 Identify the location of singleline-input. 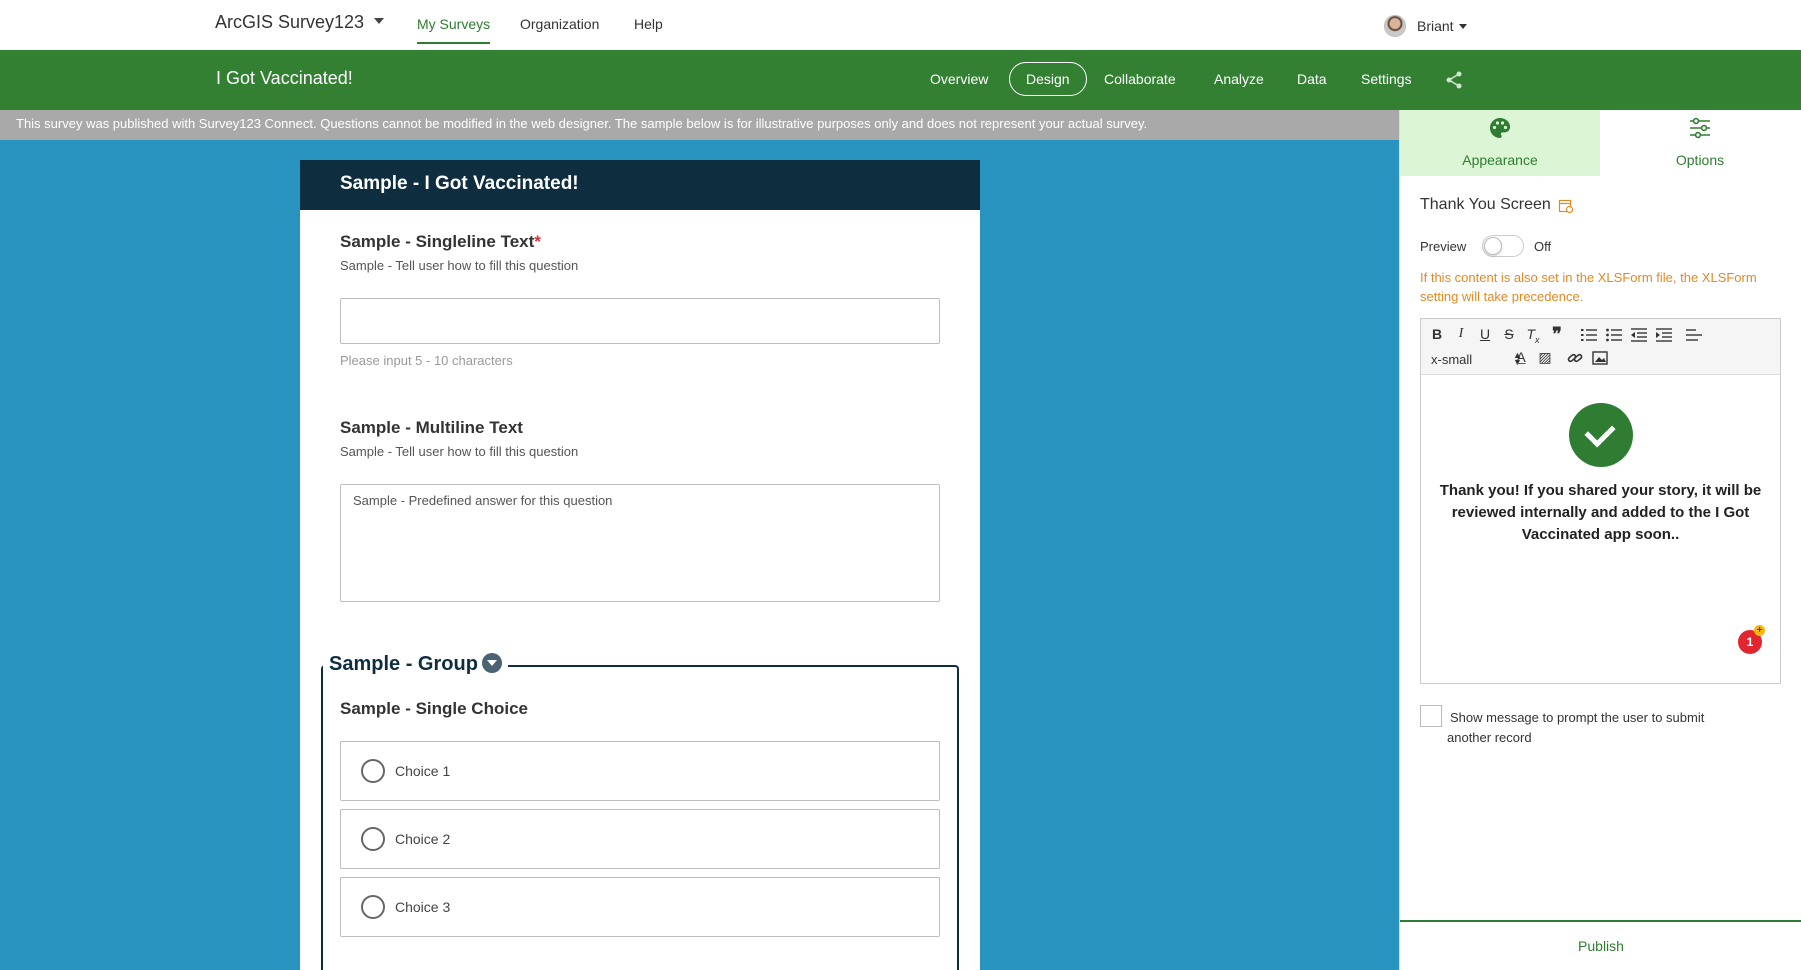
(640, 321).